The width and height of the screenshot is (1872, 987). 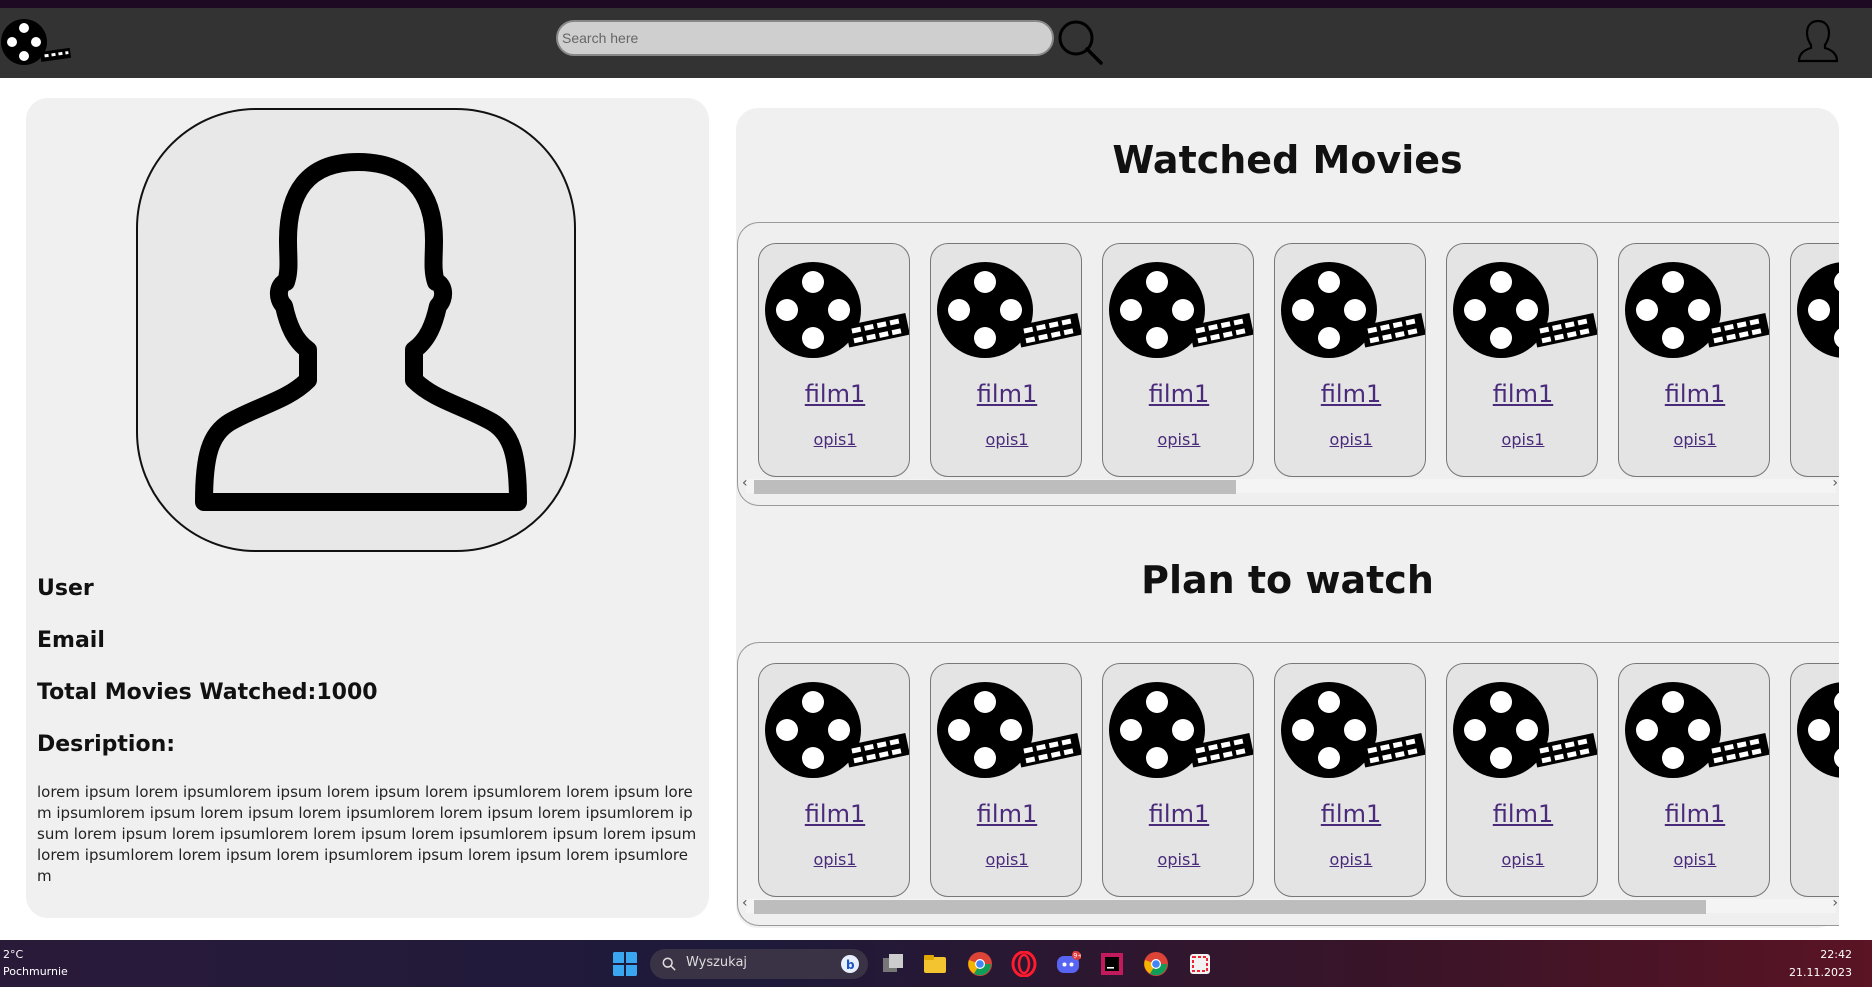 I want to click on discord-icon: 9+, so click(x=1068, y=964).